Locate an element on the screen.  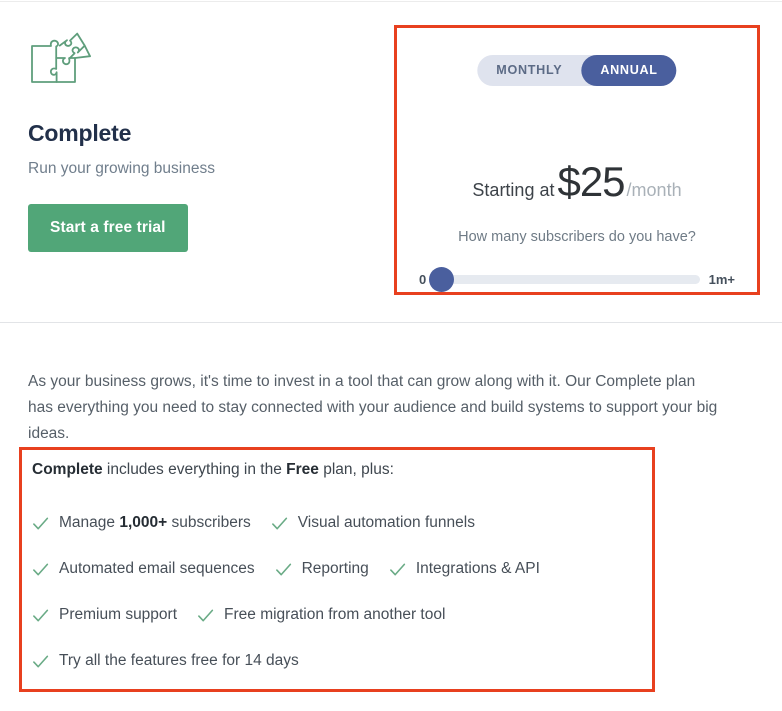
subscriber-slider-thumb is located at coordinates (442, 279).